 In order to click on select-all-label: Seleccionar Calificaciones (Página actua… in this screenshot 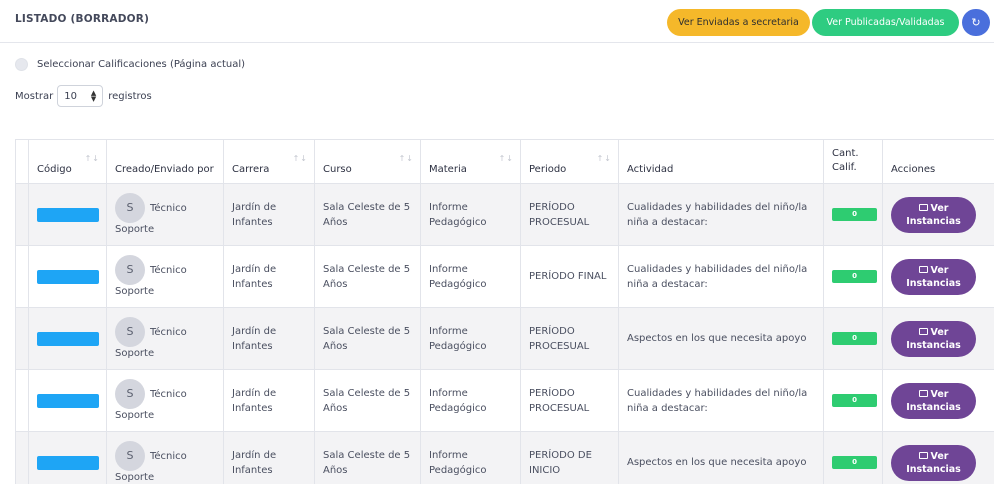, I will do `click(141, 64)`.